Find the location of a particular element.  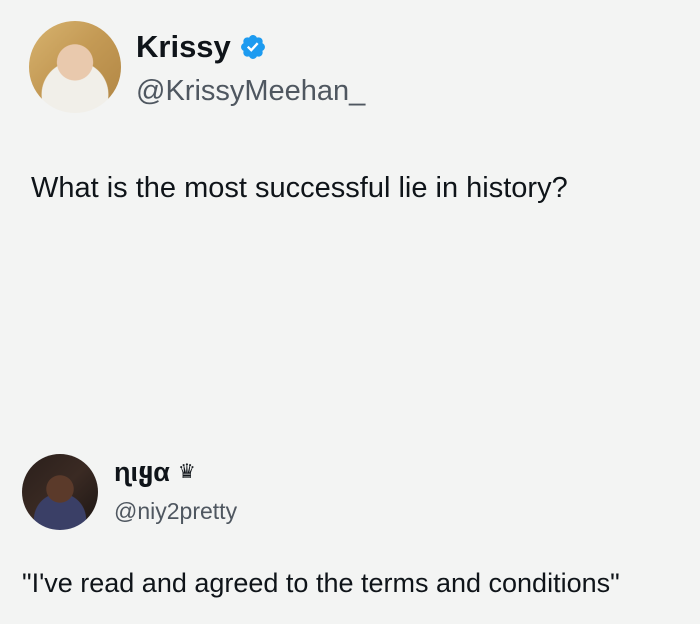

display-name: ɳιყα is located at coordinates (142, 472).